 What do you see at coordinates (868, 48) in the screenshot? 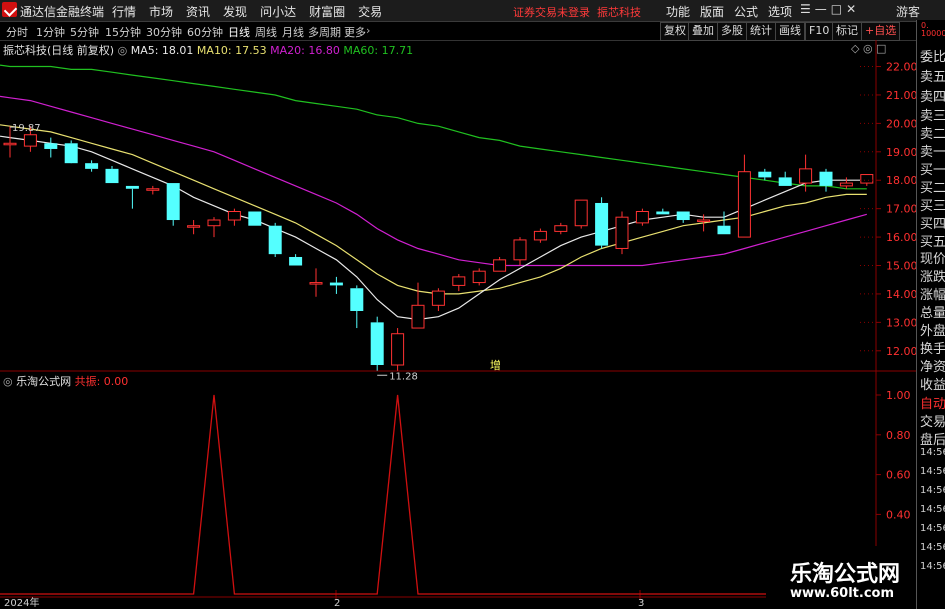
I see `chart-tools-icons: ◇ ◎ □` at bounding box center [868, 48].